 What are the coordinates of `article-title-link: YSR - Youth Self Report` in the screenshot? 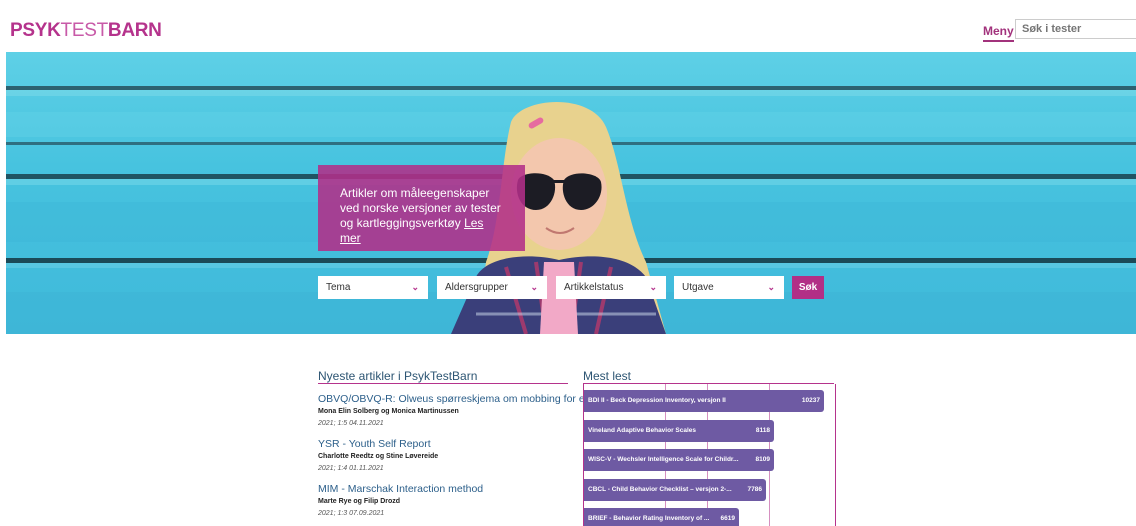 It's located at (374, 444).